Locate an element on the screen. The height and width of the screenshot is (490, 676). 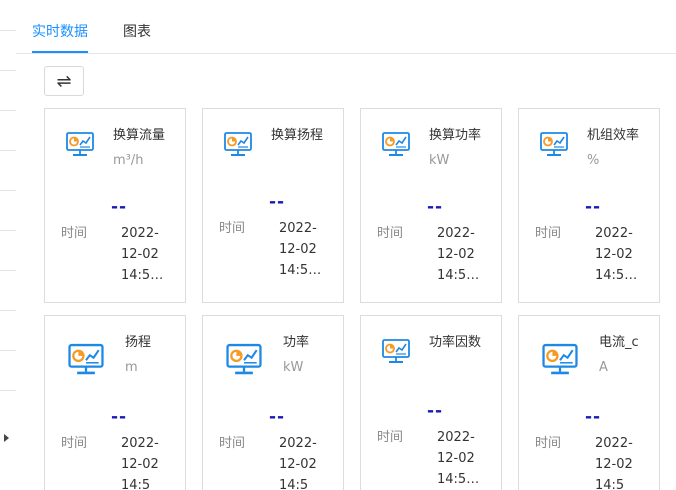
metric-name: 功率因数 is located at coordinates (455, 342).